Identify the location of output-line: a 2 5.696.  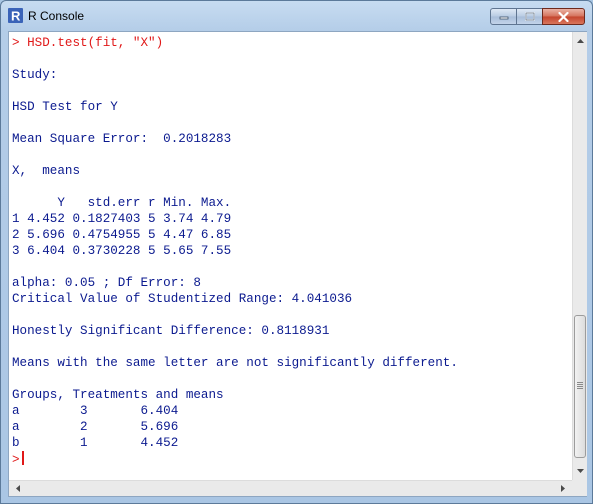
(95, 427).